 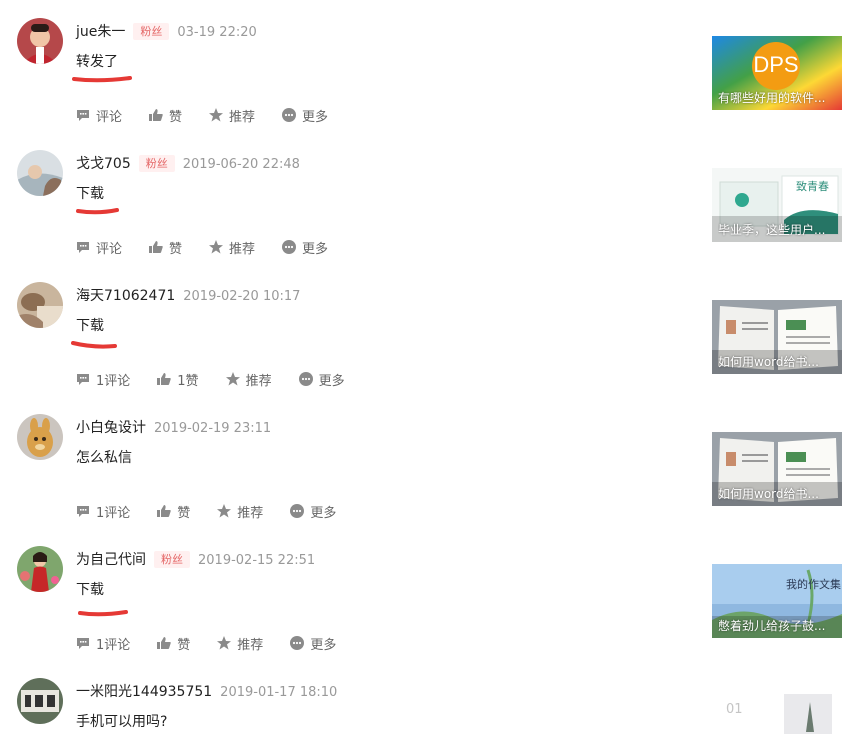 I want to click on comment-text: 转发了, so click(x=97, y=62).